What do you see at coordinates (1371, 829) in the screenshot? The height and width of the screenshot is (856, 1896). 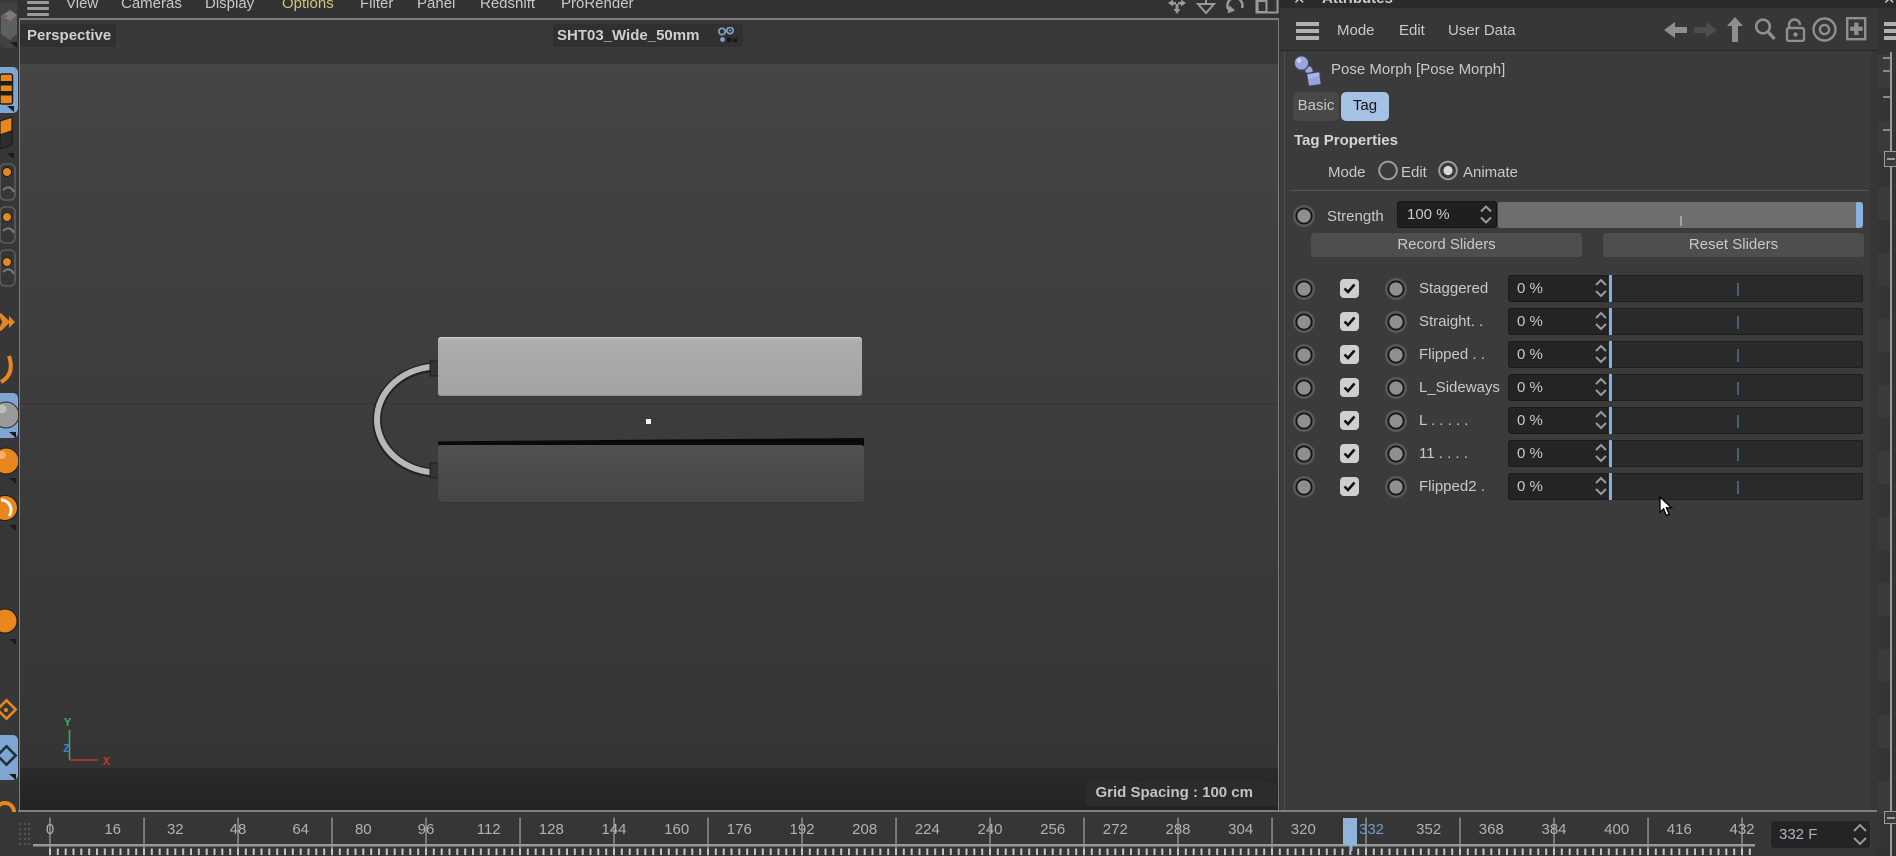 I see `svg-text: 332` at bounding box center [1371, 829].